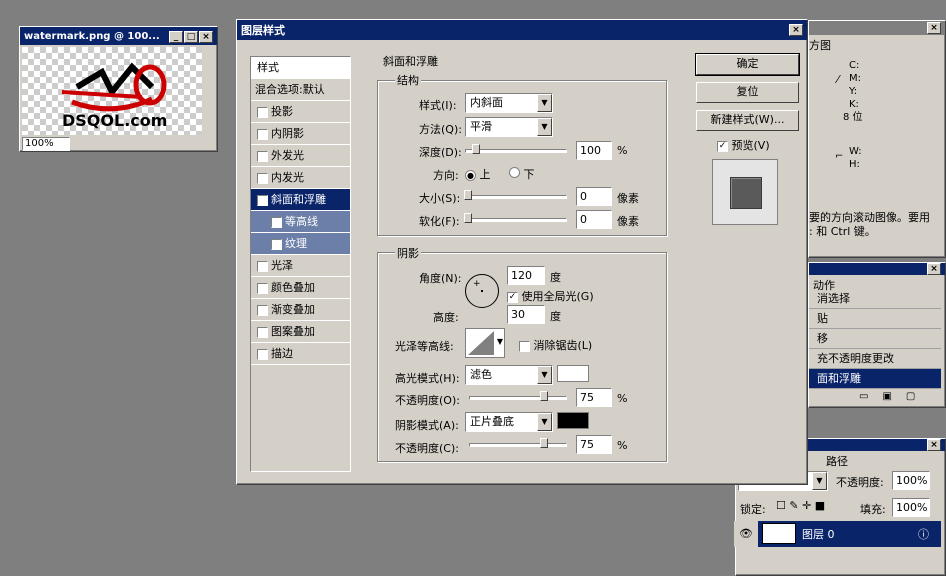 The width and height of the screenshot is (946, 576). Describe the element at coordinates (300, 90) in the screenshot. I see `blend-options-item: 混合选项:默认` at that location.